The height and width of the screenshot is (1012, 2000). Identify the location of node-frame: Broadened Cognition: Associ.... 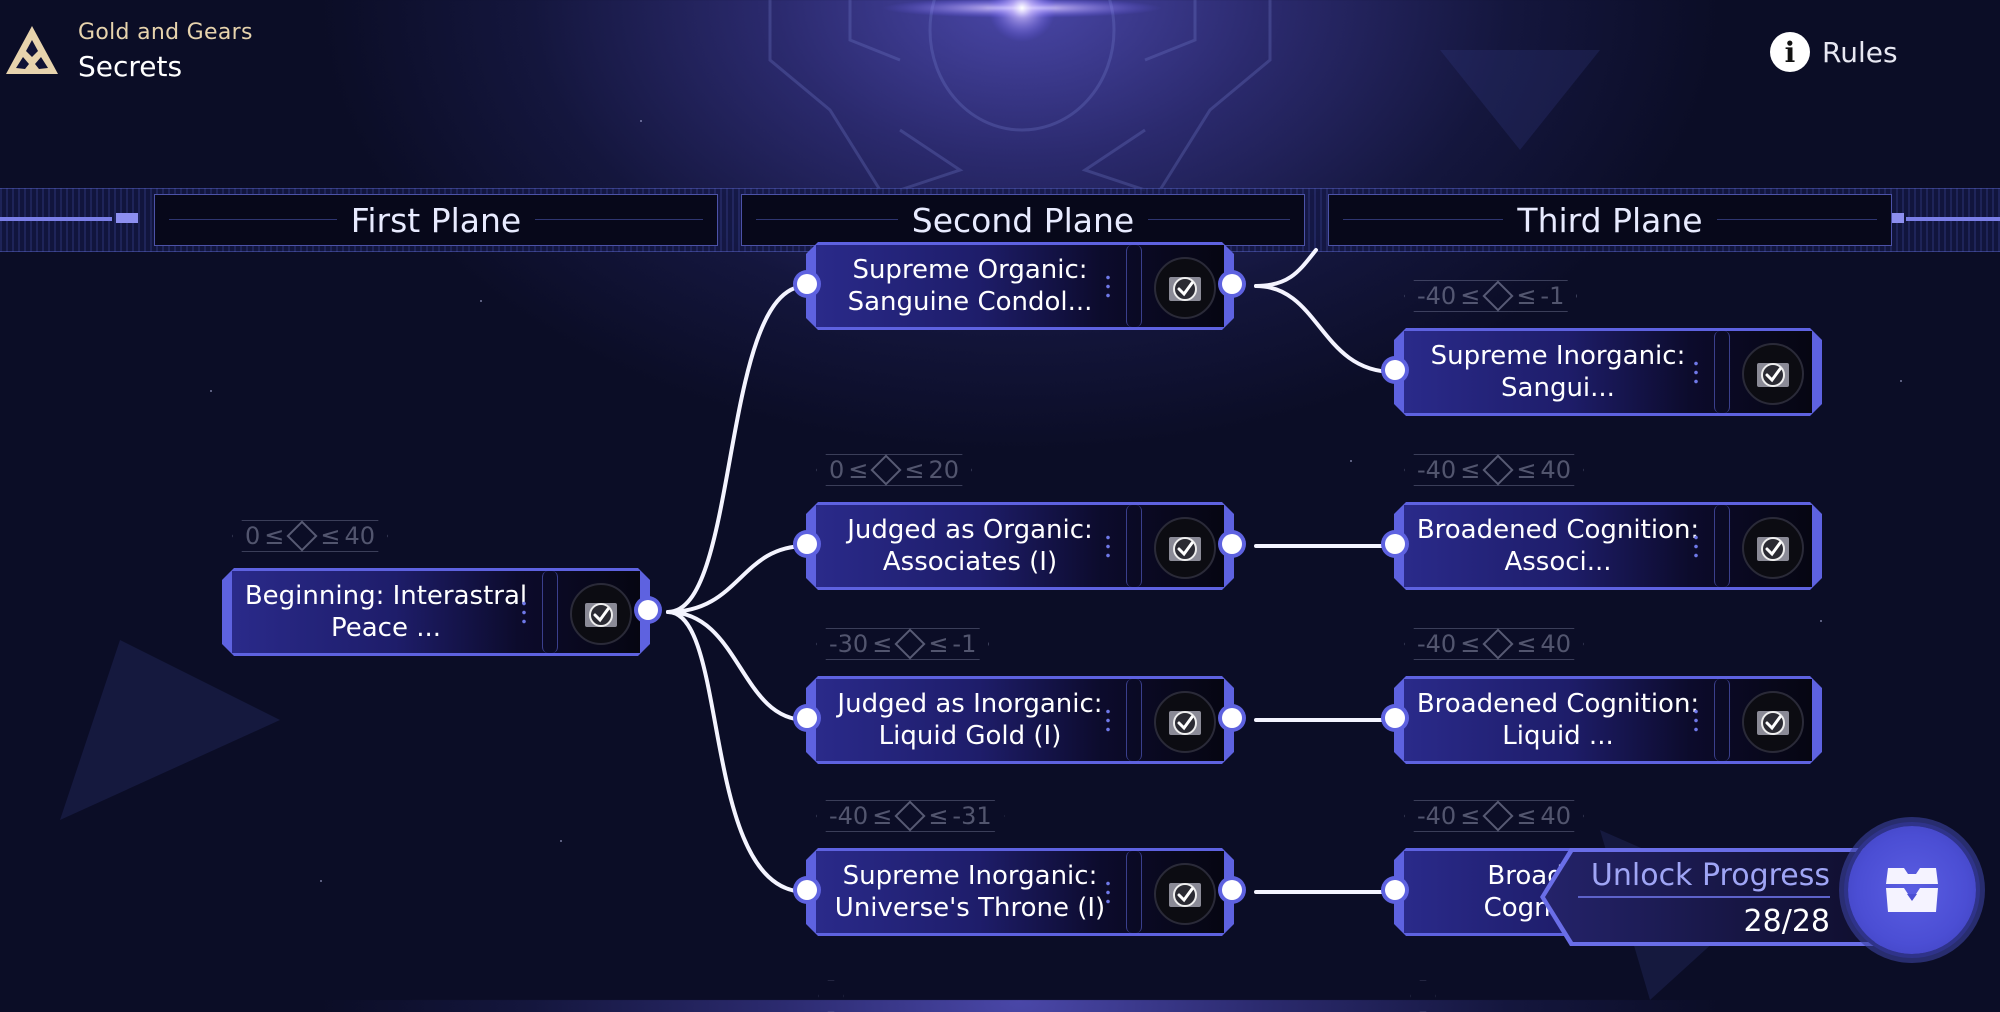
(1608, 546).